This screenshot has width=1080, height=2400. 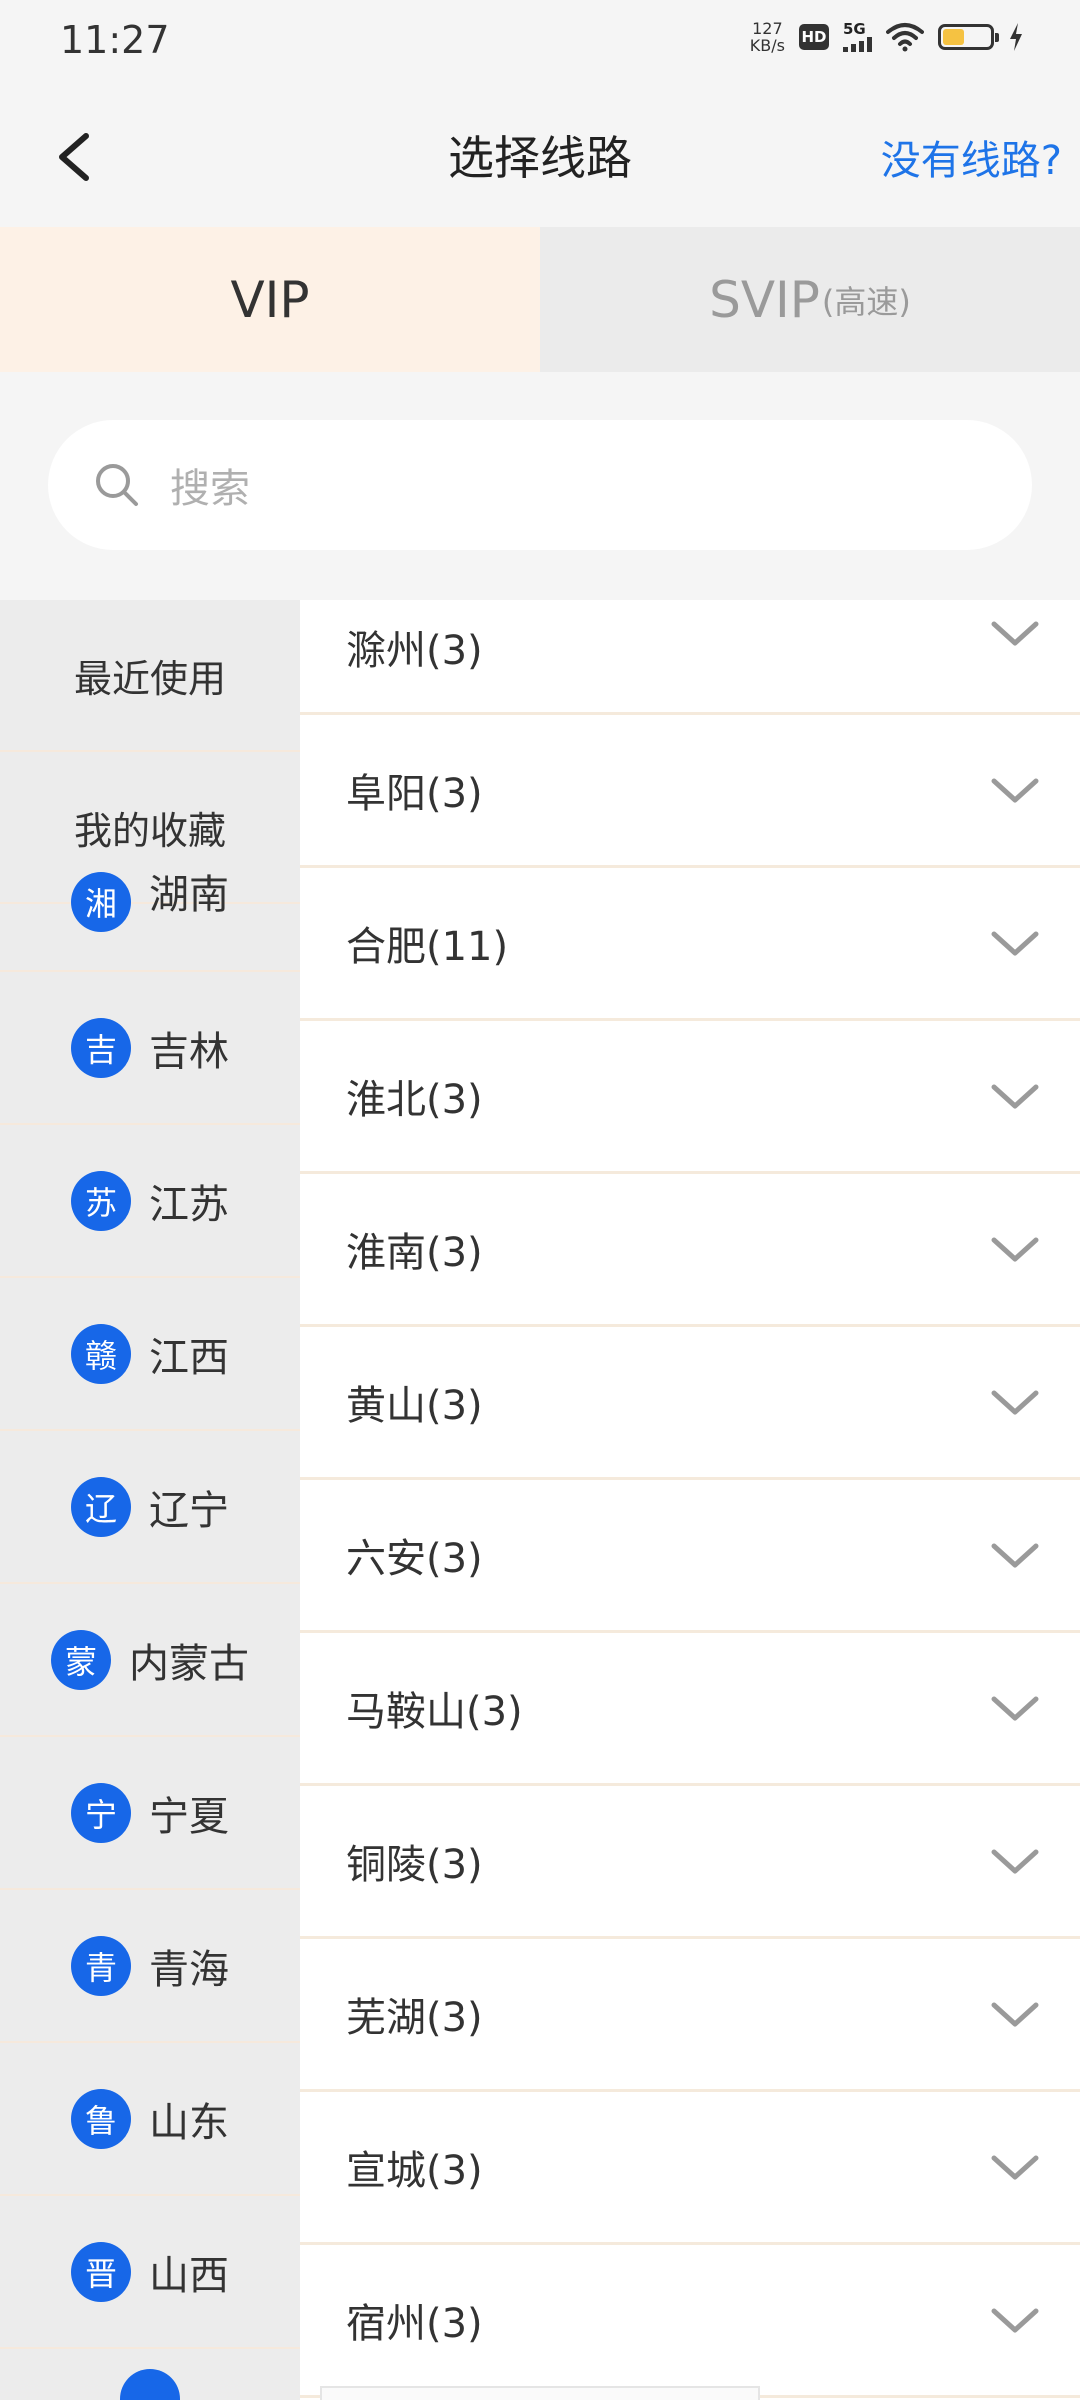 What do you see at coordinates (690, 1097) in the screenshot?
I see `city-row: 淮北(3)` at bounding box center [690, 1097].